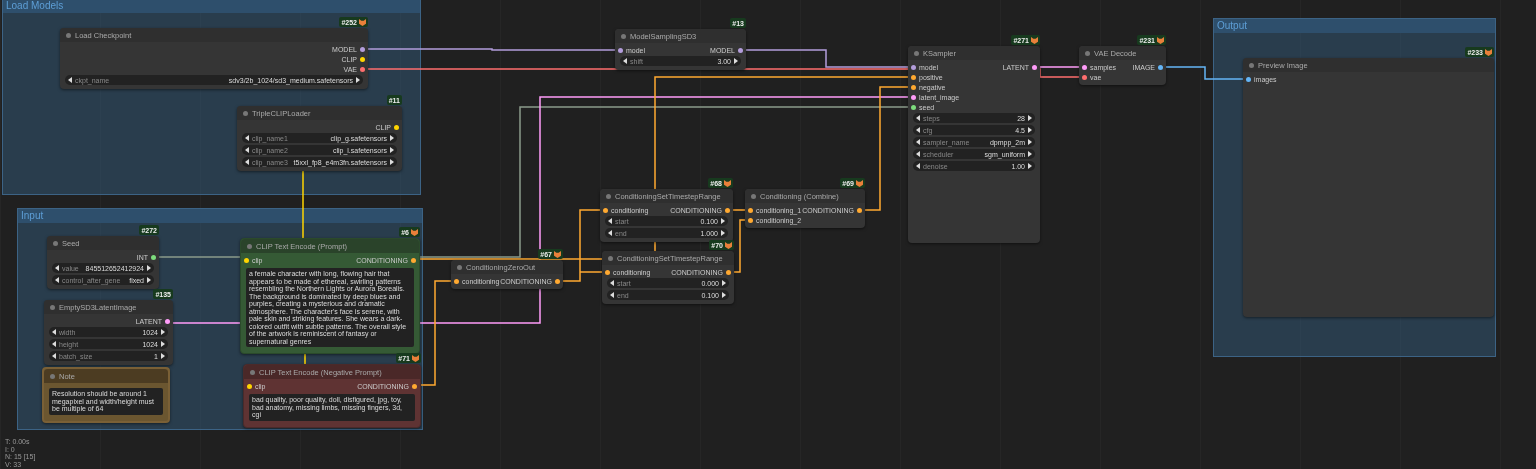 The height and width of the screenshot is (469, 1536). I want to click on group-title: Load Models, so click(35, 6).